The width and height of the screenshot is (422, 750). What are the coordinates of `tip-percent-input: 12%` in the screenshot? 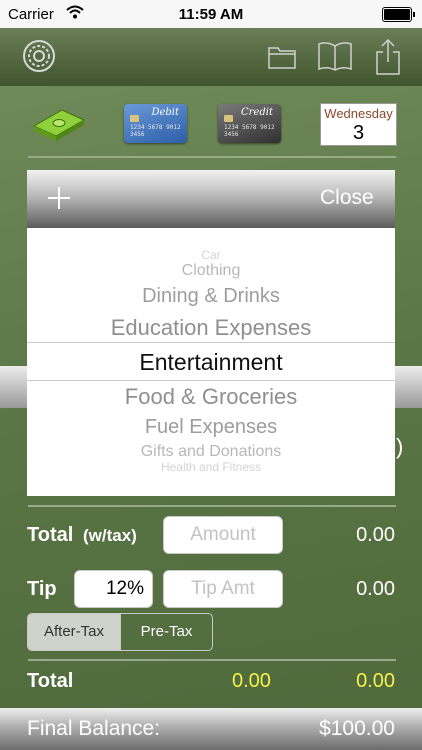 It's located at (113, 589).